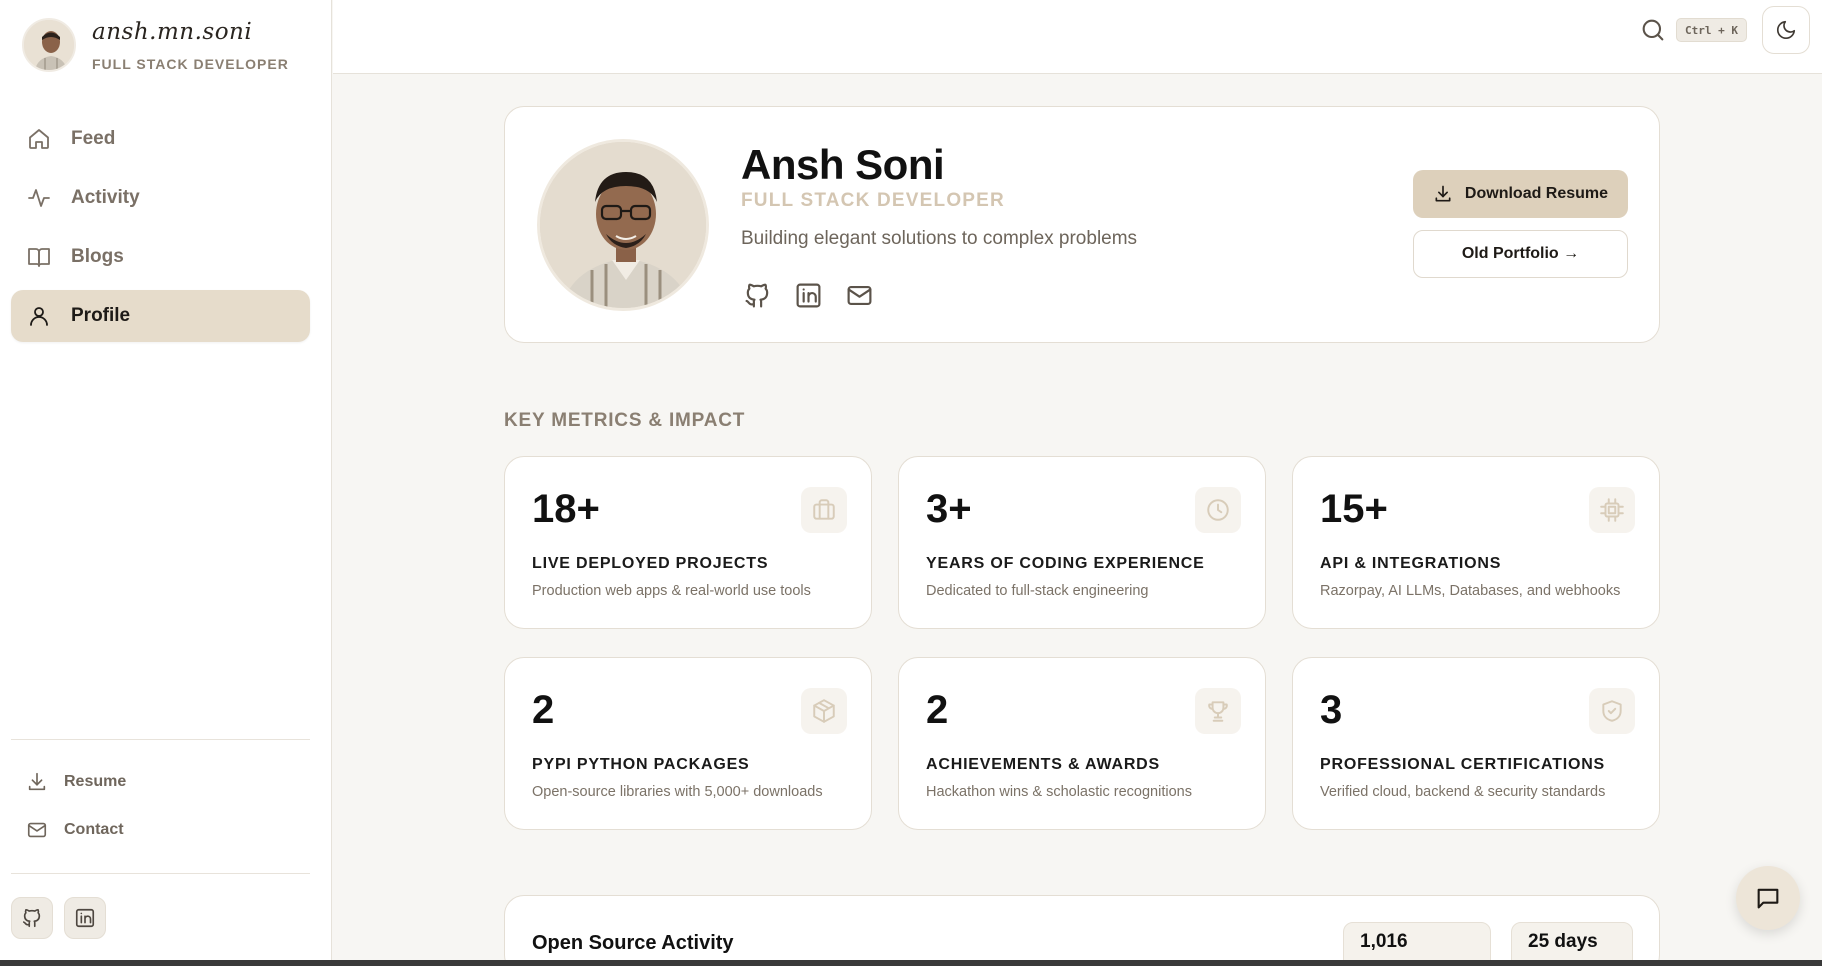  What do you see at coordinates (58, 918) in the screenshot?
I see `sidebar-social` at bounding box center [58, 918].